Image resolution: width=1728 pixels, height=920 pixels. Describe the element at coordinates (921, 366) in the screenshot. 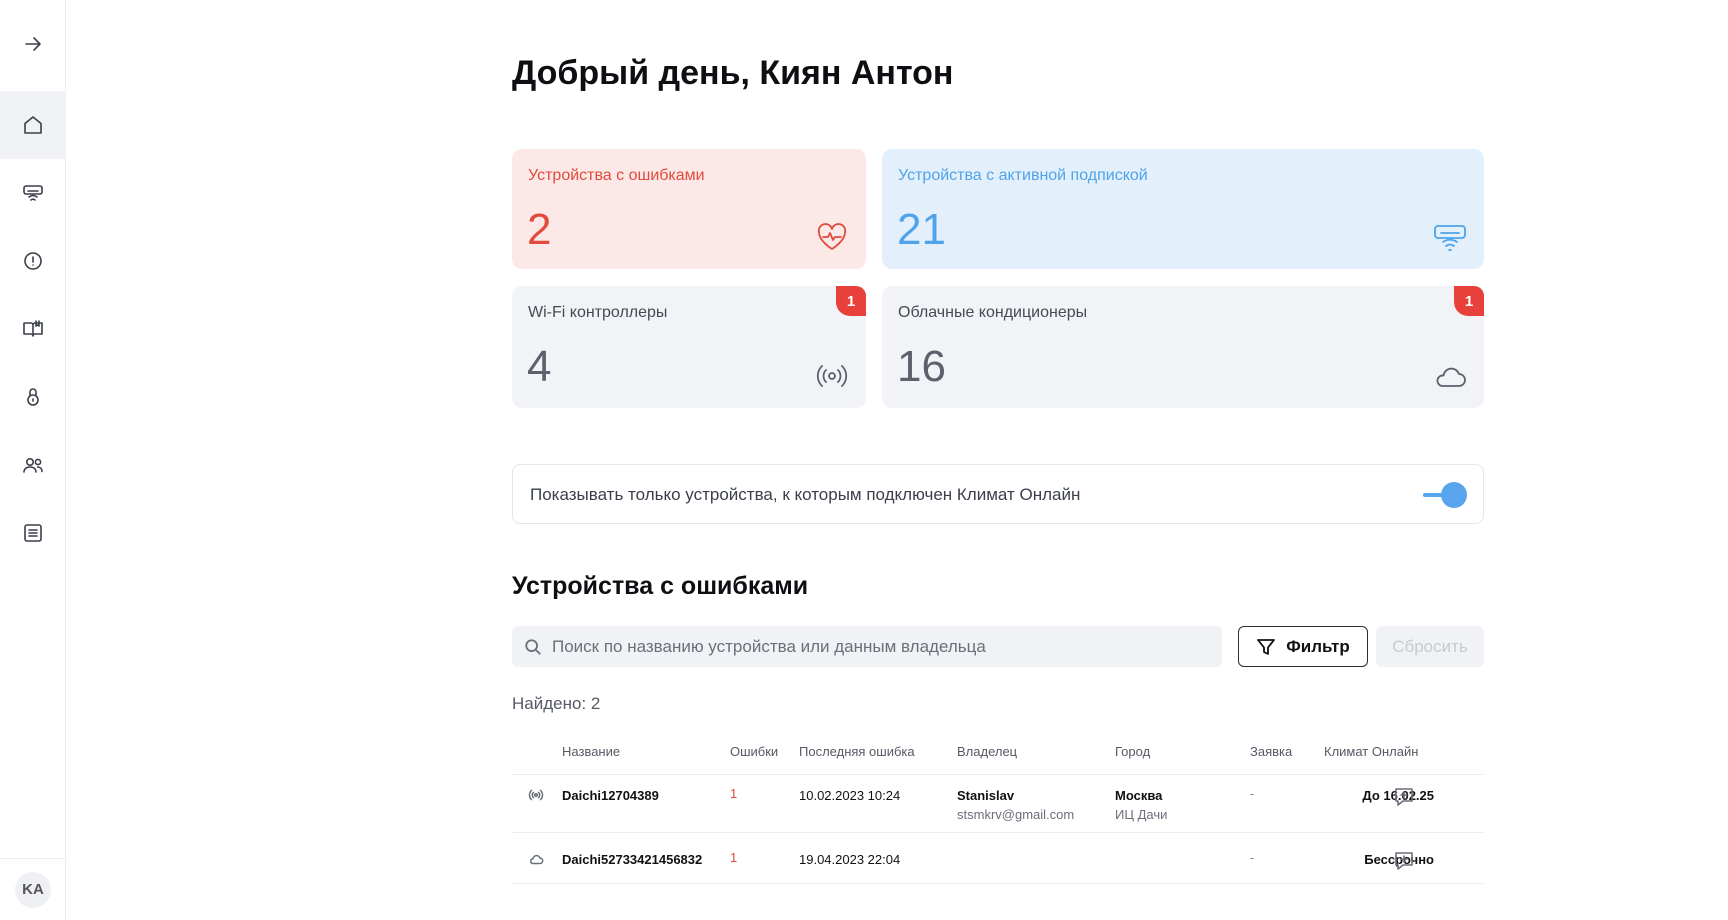

I see `card-value: 16` at that location.